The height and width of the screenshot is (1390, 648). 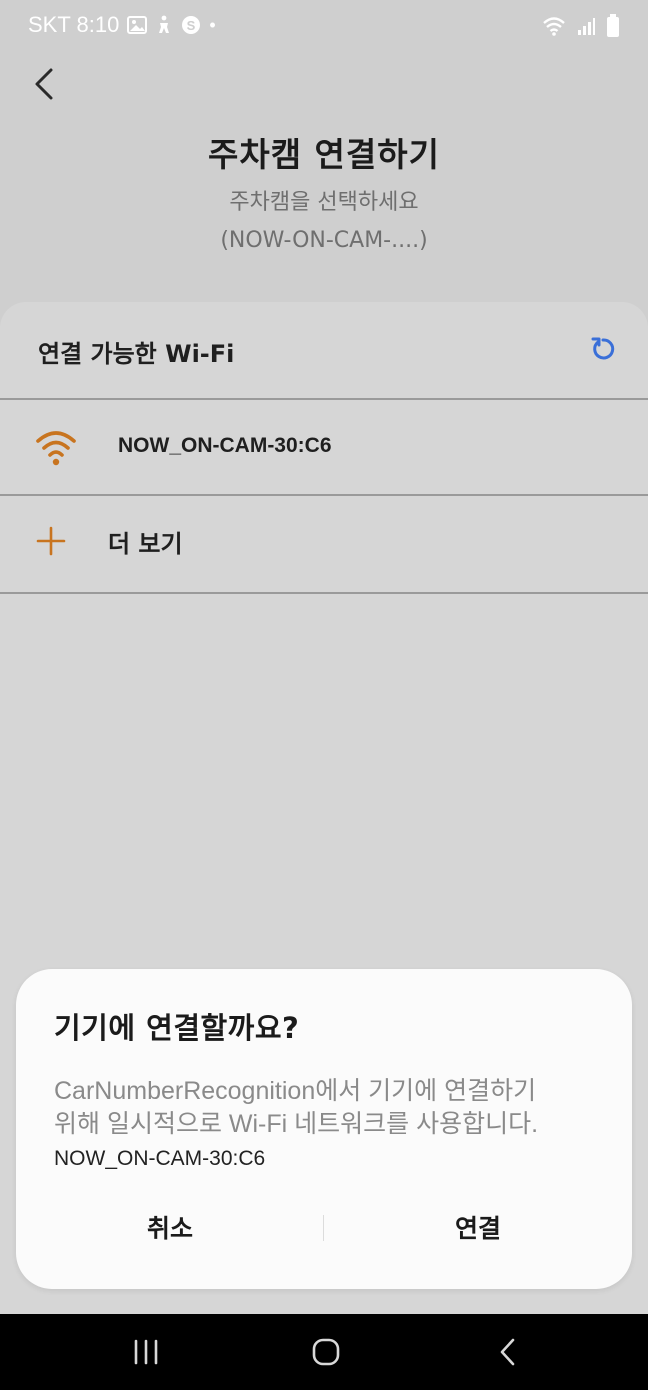 I want to click on recent-apps-button, so click(x=146, y=1352).